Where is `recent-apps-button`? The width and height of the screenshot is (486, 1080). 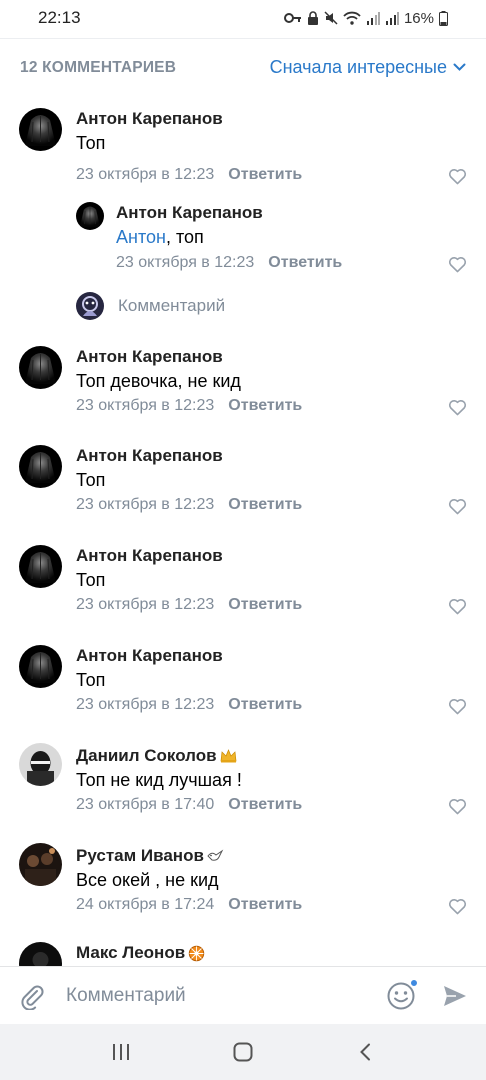
recent-apps-button is located at coordinates (121, 1052).